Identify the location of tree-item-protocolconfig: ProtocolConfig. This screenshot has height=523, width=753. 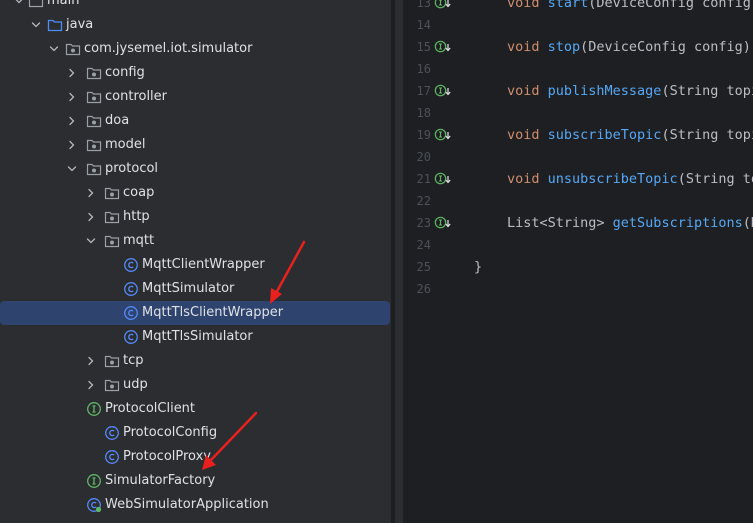
(195, 433).